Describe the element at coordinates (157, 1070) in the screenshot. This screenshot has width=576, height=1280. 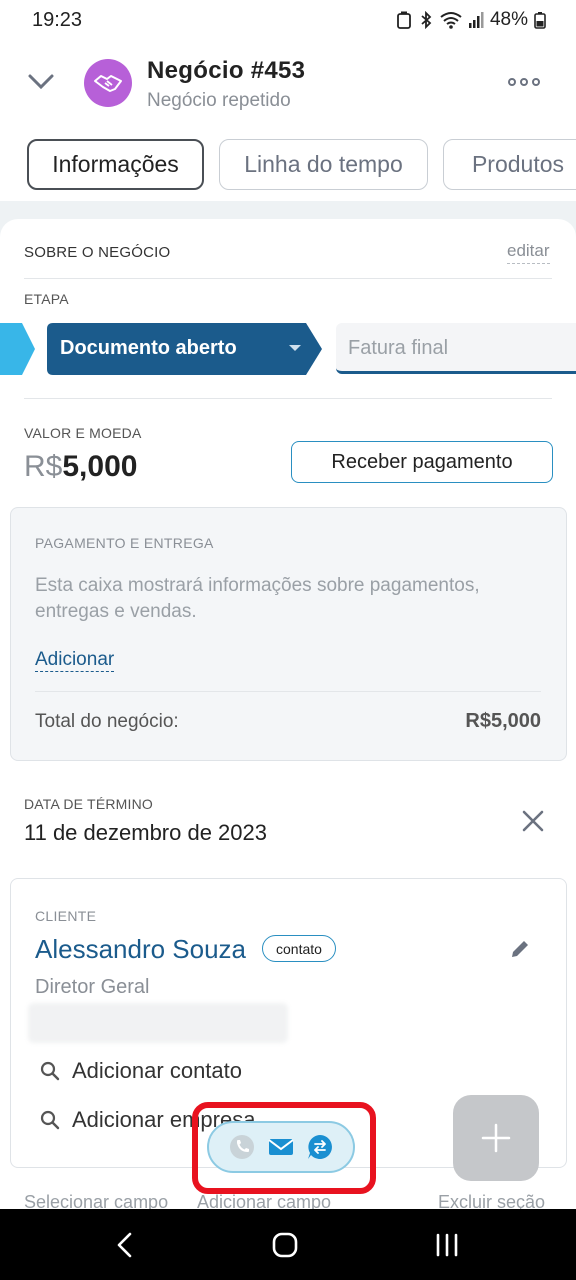
I see `add-contact-label: Adicionar contato` at that location.